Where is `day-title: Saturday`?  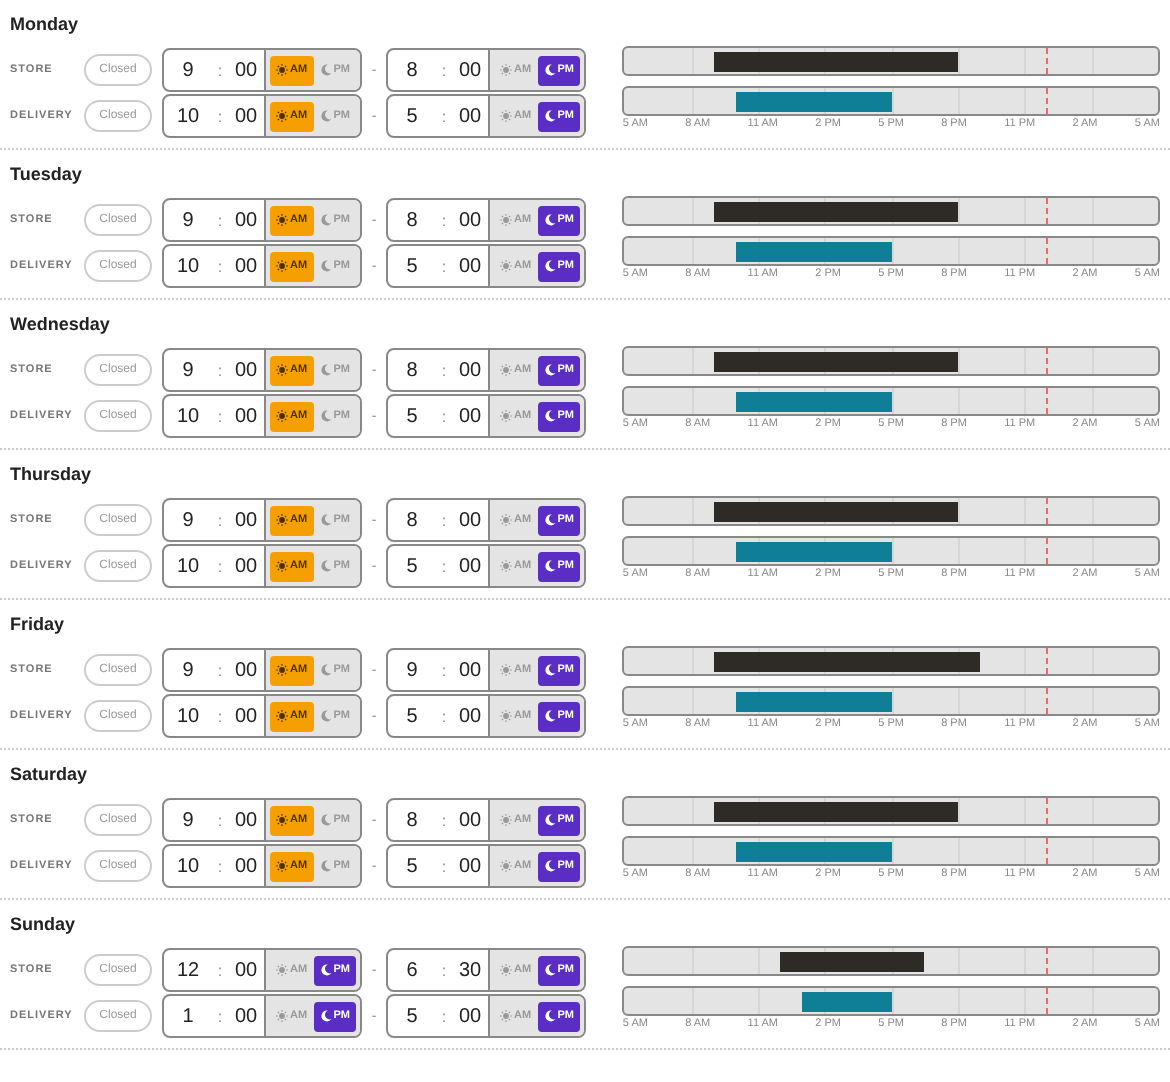
day-title: Saturday is located at coordinates (50, 775).